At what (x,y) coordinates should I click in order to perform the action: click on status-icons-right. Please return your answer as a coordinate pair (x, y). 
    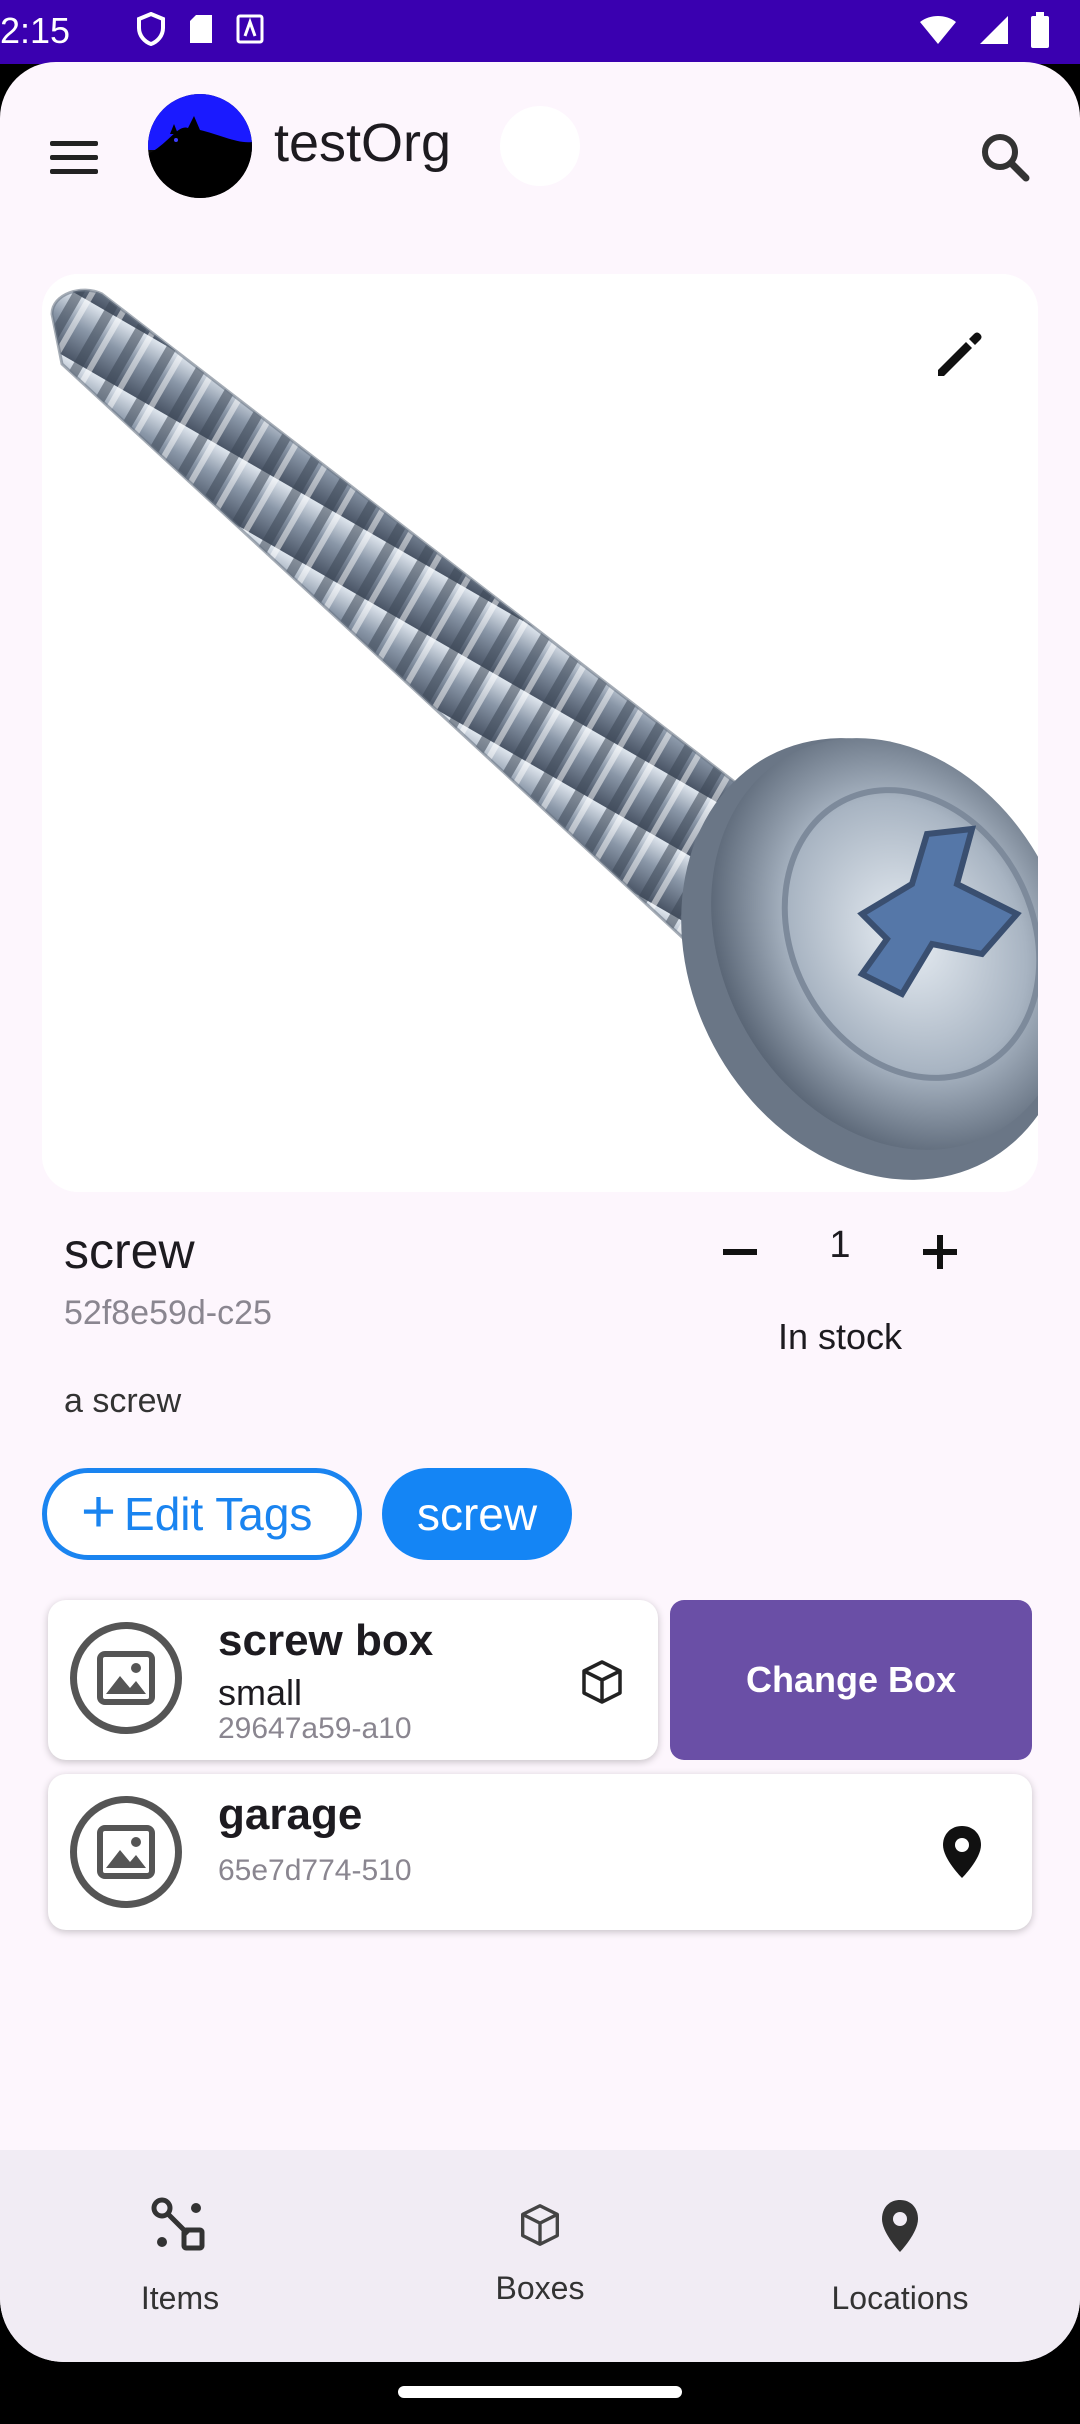
    Looking at the image, I should click on (984, 30).